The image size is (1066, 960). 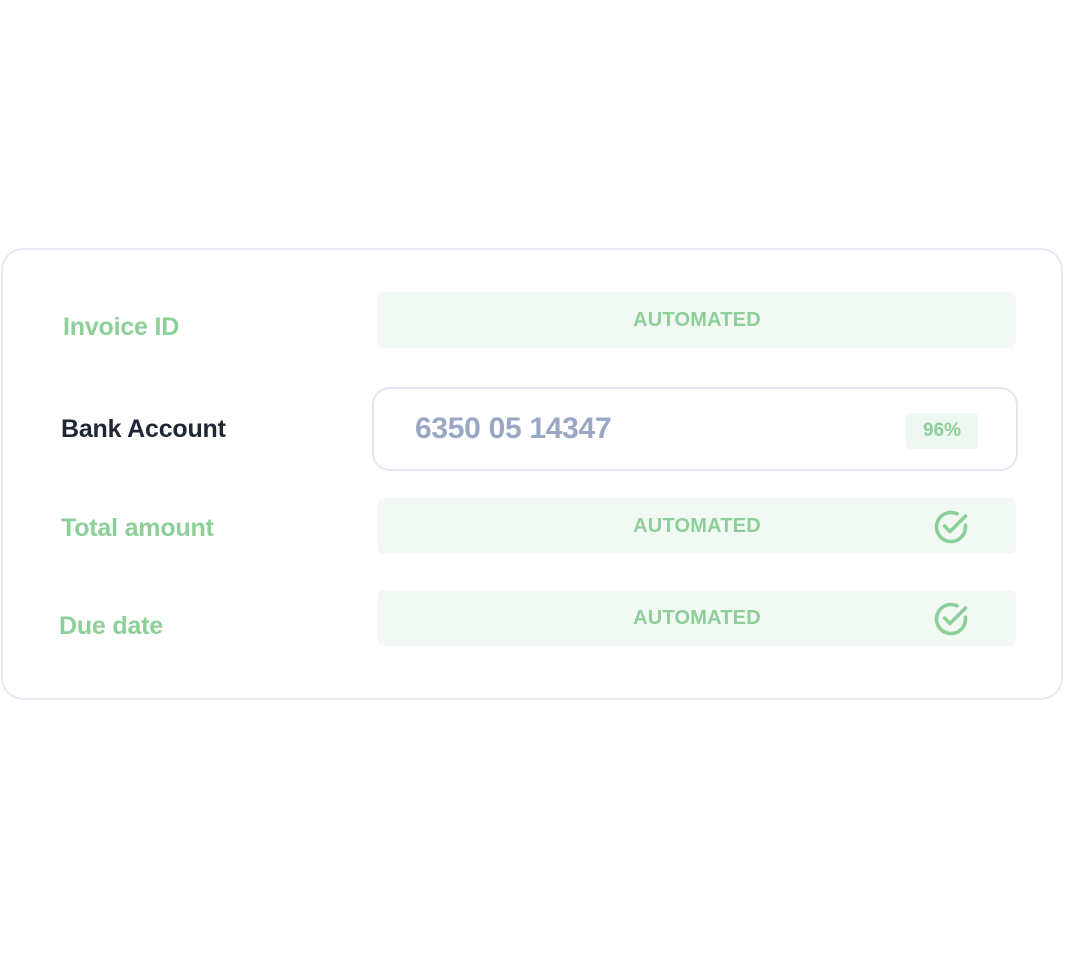 I want to click on invoice-id-field: AUTOMATED, so click(x=697, y=320).